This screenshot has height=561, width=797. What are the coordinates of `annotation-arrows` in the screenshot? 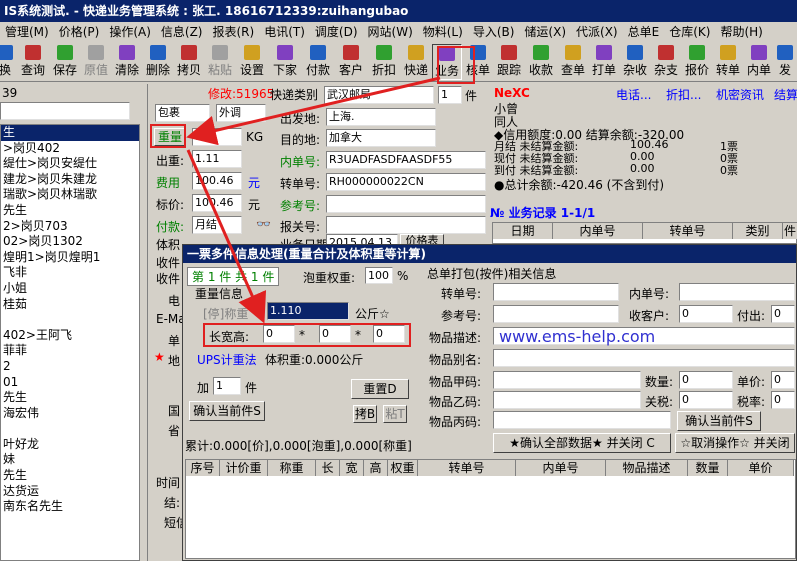 It's located at (313, 200).